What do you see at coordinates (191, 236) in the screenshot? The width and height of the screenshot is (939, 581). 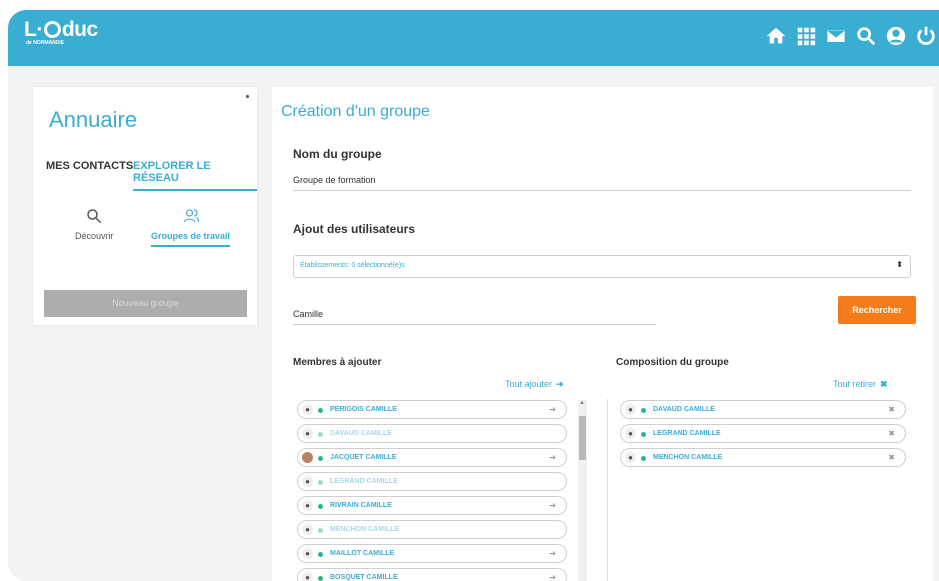 I see `work-groups-label: Groupes de travail` at bounding box center [191, 236].